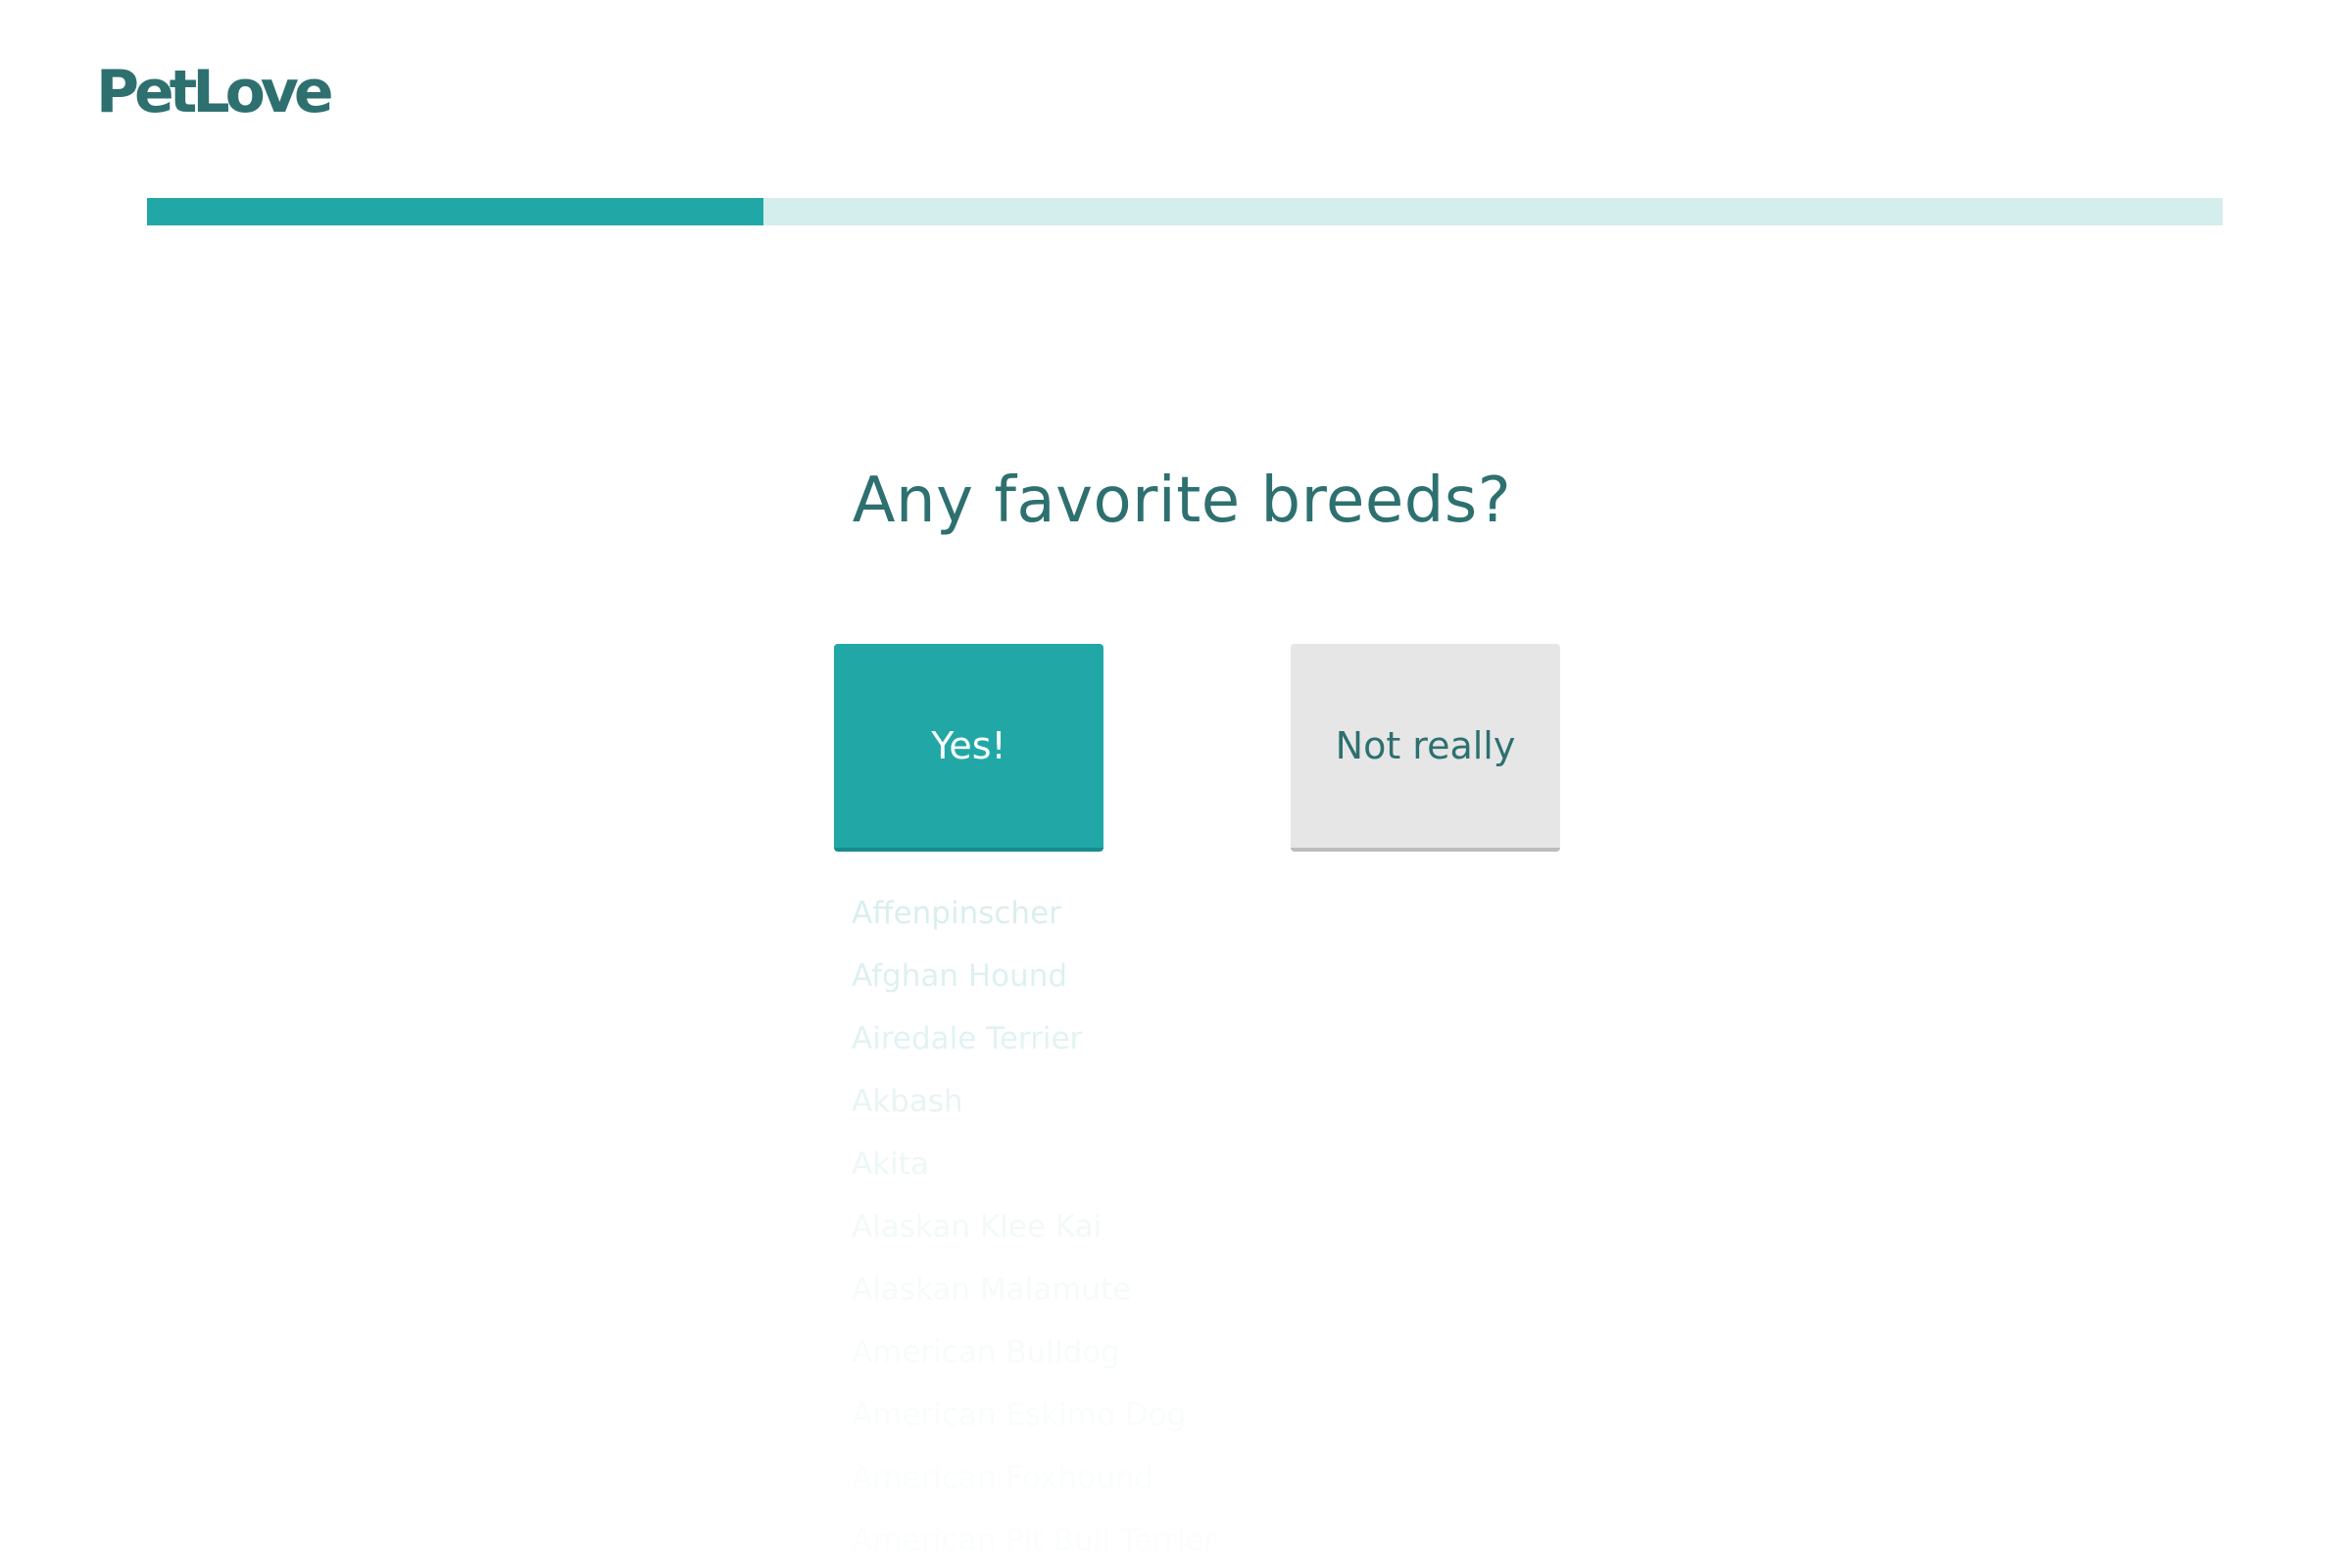  What do you see at coordinates (1034, 1038) in the screenshot?
I see `breed-option: Airedale Terrier` at bounding box center [1034, 1038].